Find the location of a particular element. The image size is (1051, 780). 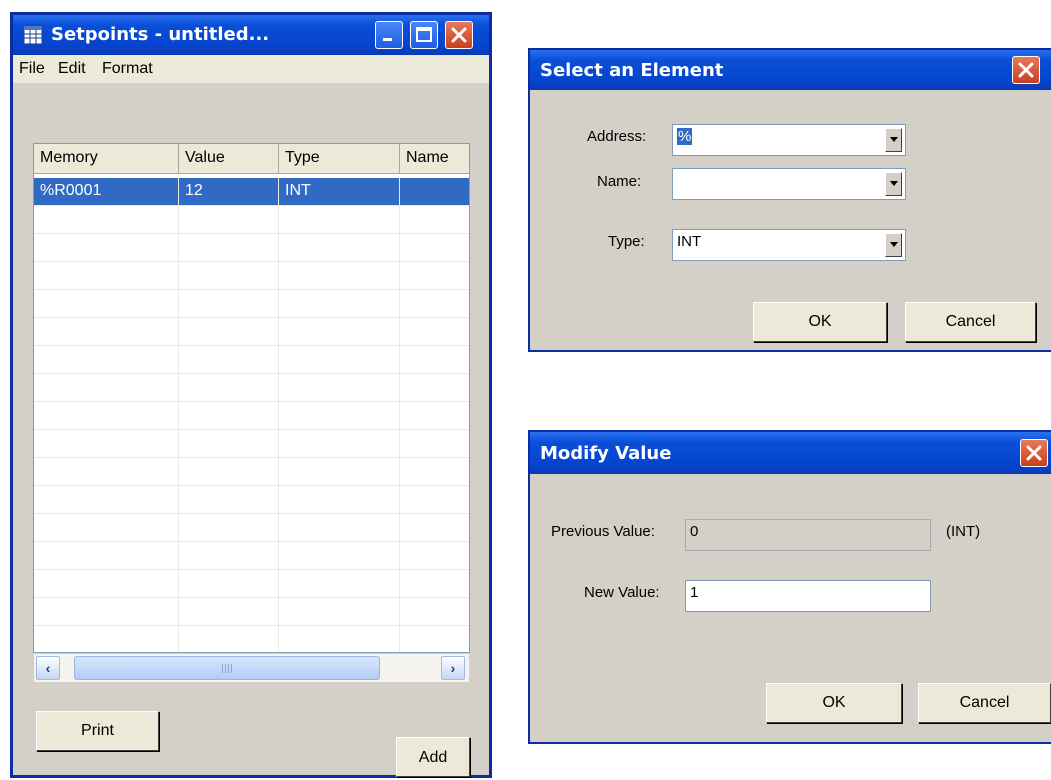

select-element-titlebar: Select an Element is located at coordinates (790, 70).